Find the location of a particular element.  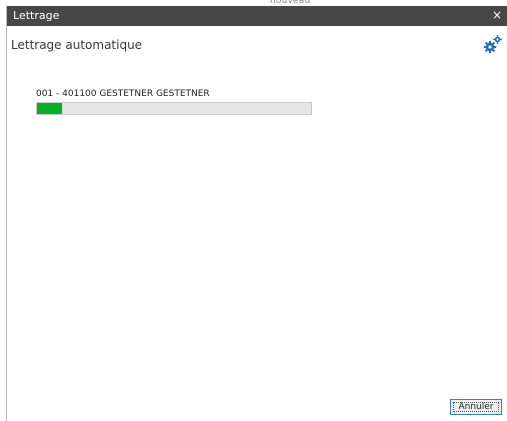

task-label: 001 - 401100 GESTETNER GESTETNER is located at coordinates (123, 94).